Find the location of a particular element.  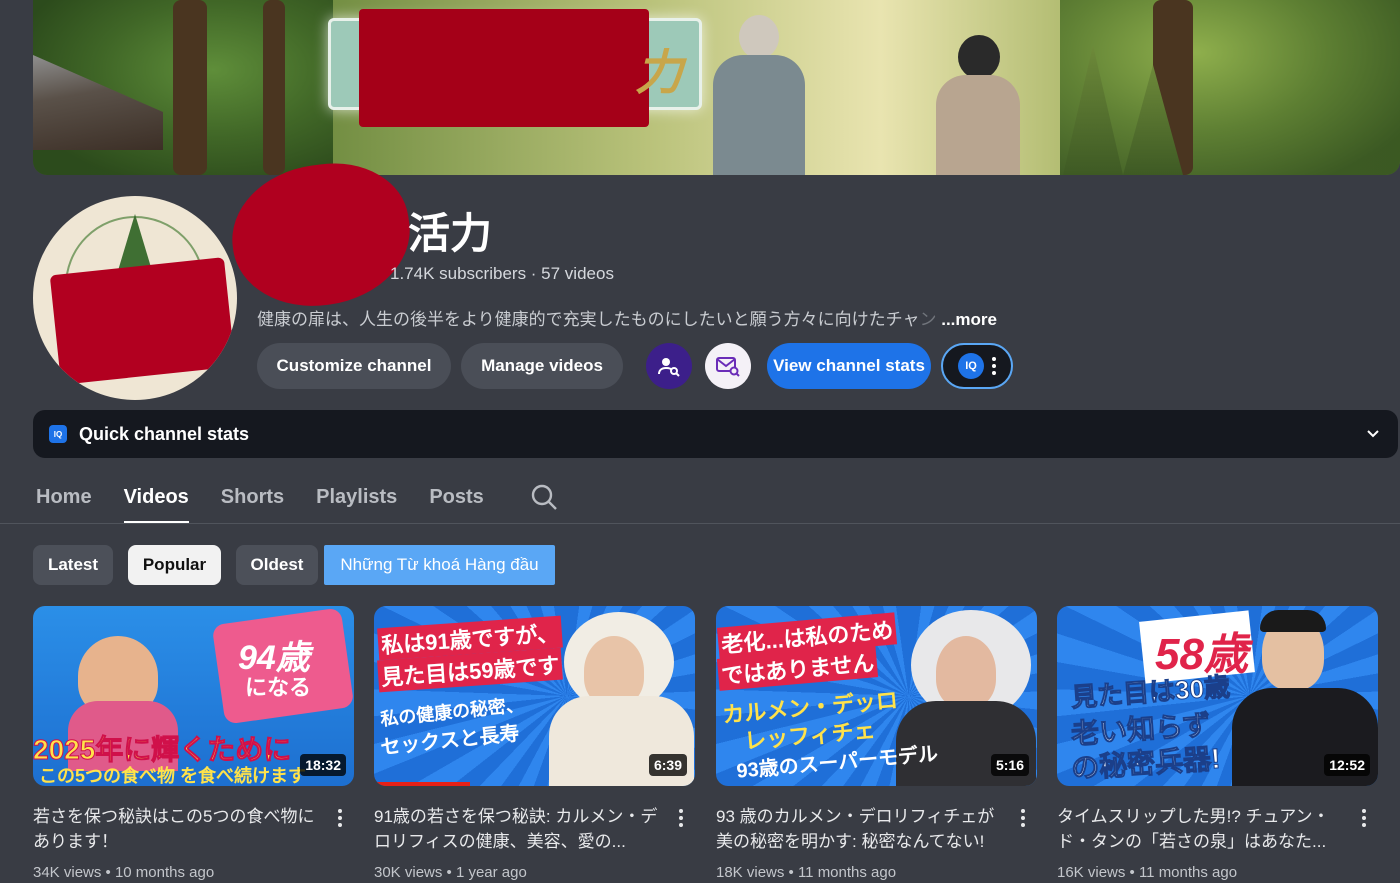

more-link: ...more is located at coordinates (969, 319).